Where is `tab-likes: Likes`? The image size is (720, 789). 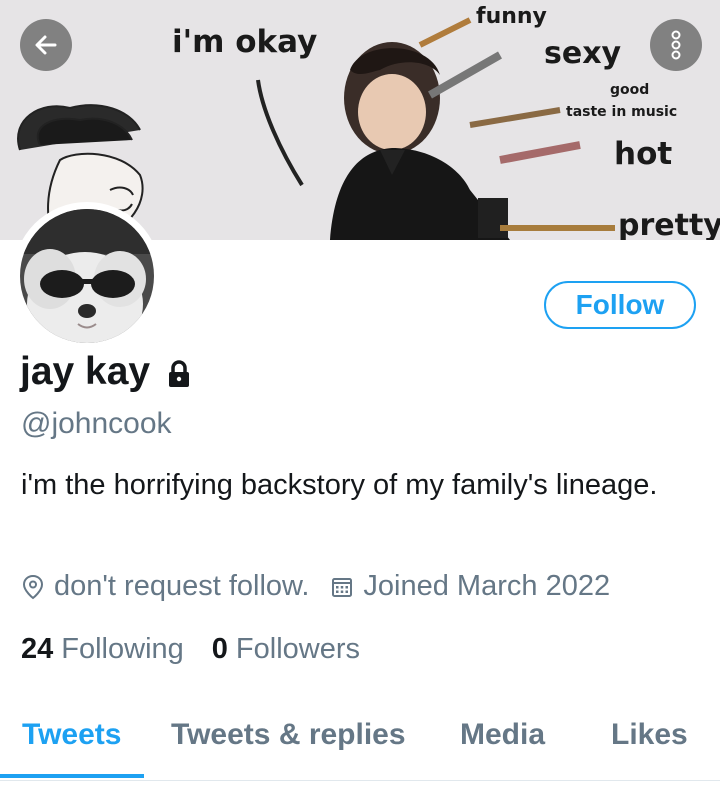
tab-likes: Likes is located at coordinates (649, 735).